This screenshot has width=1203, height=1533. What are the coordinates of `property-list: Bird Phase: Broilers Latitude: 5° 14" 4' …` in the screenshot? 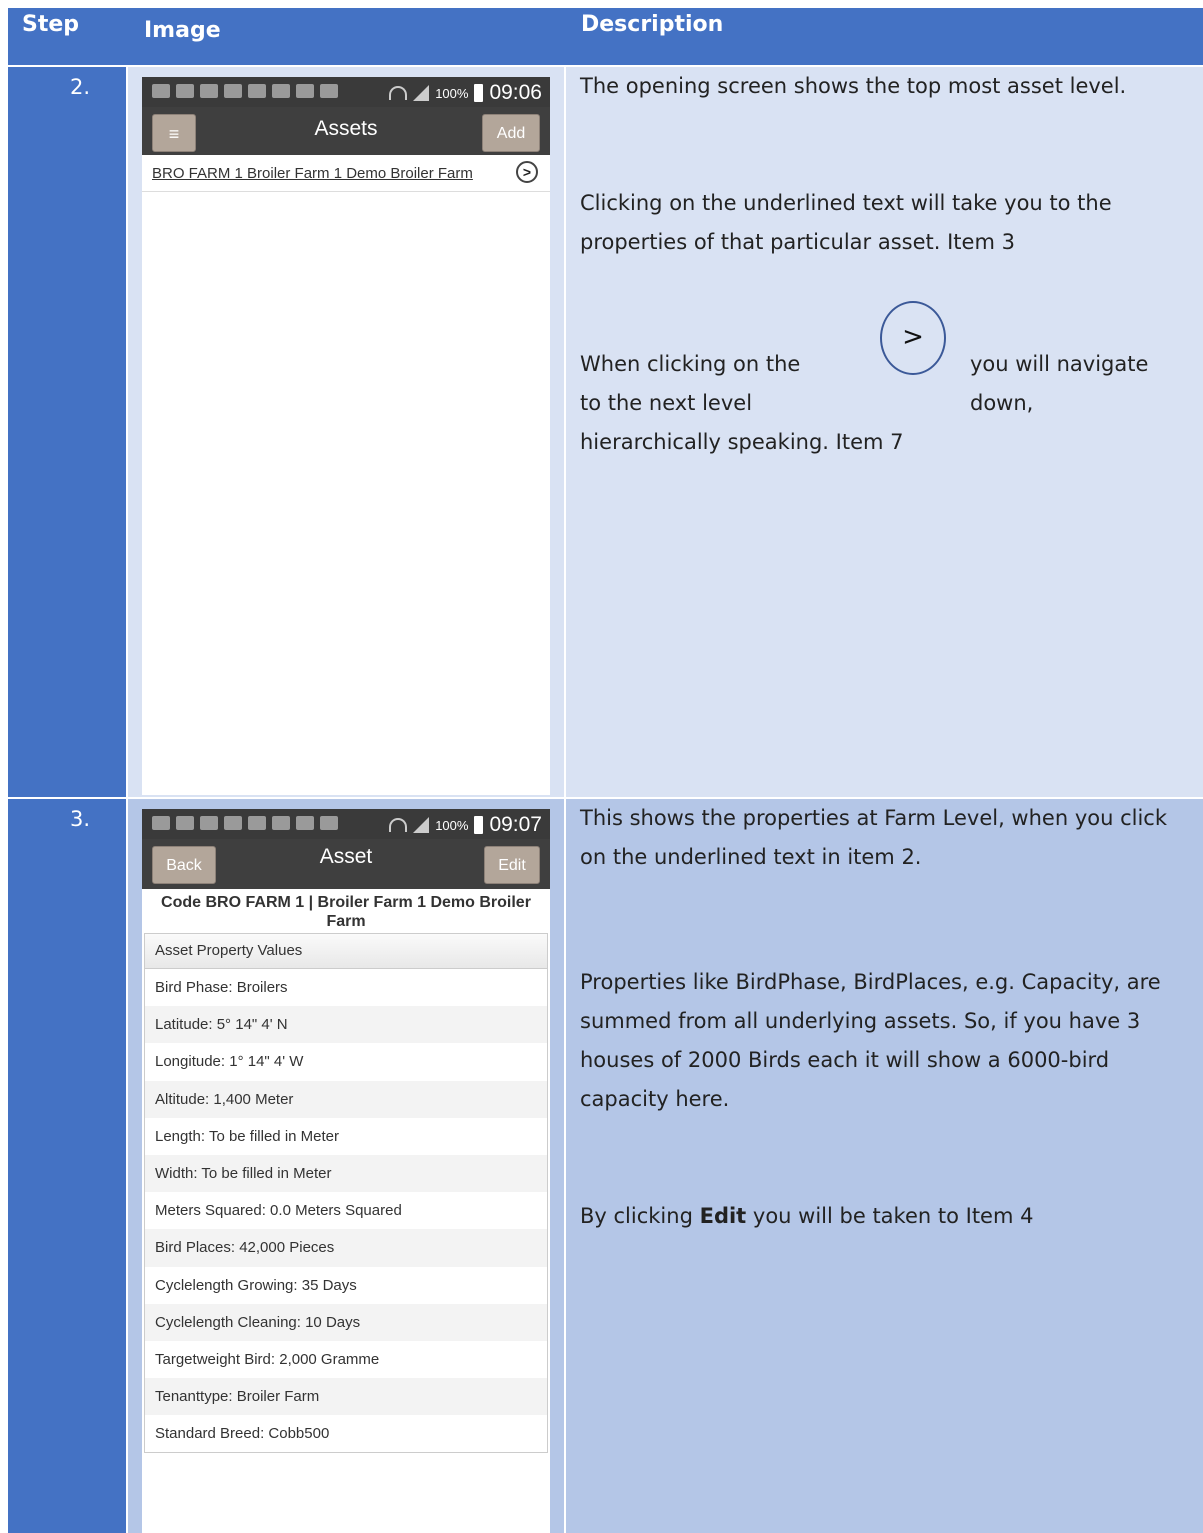 It's located at (346, 1210).